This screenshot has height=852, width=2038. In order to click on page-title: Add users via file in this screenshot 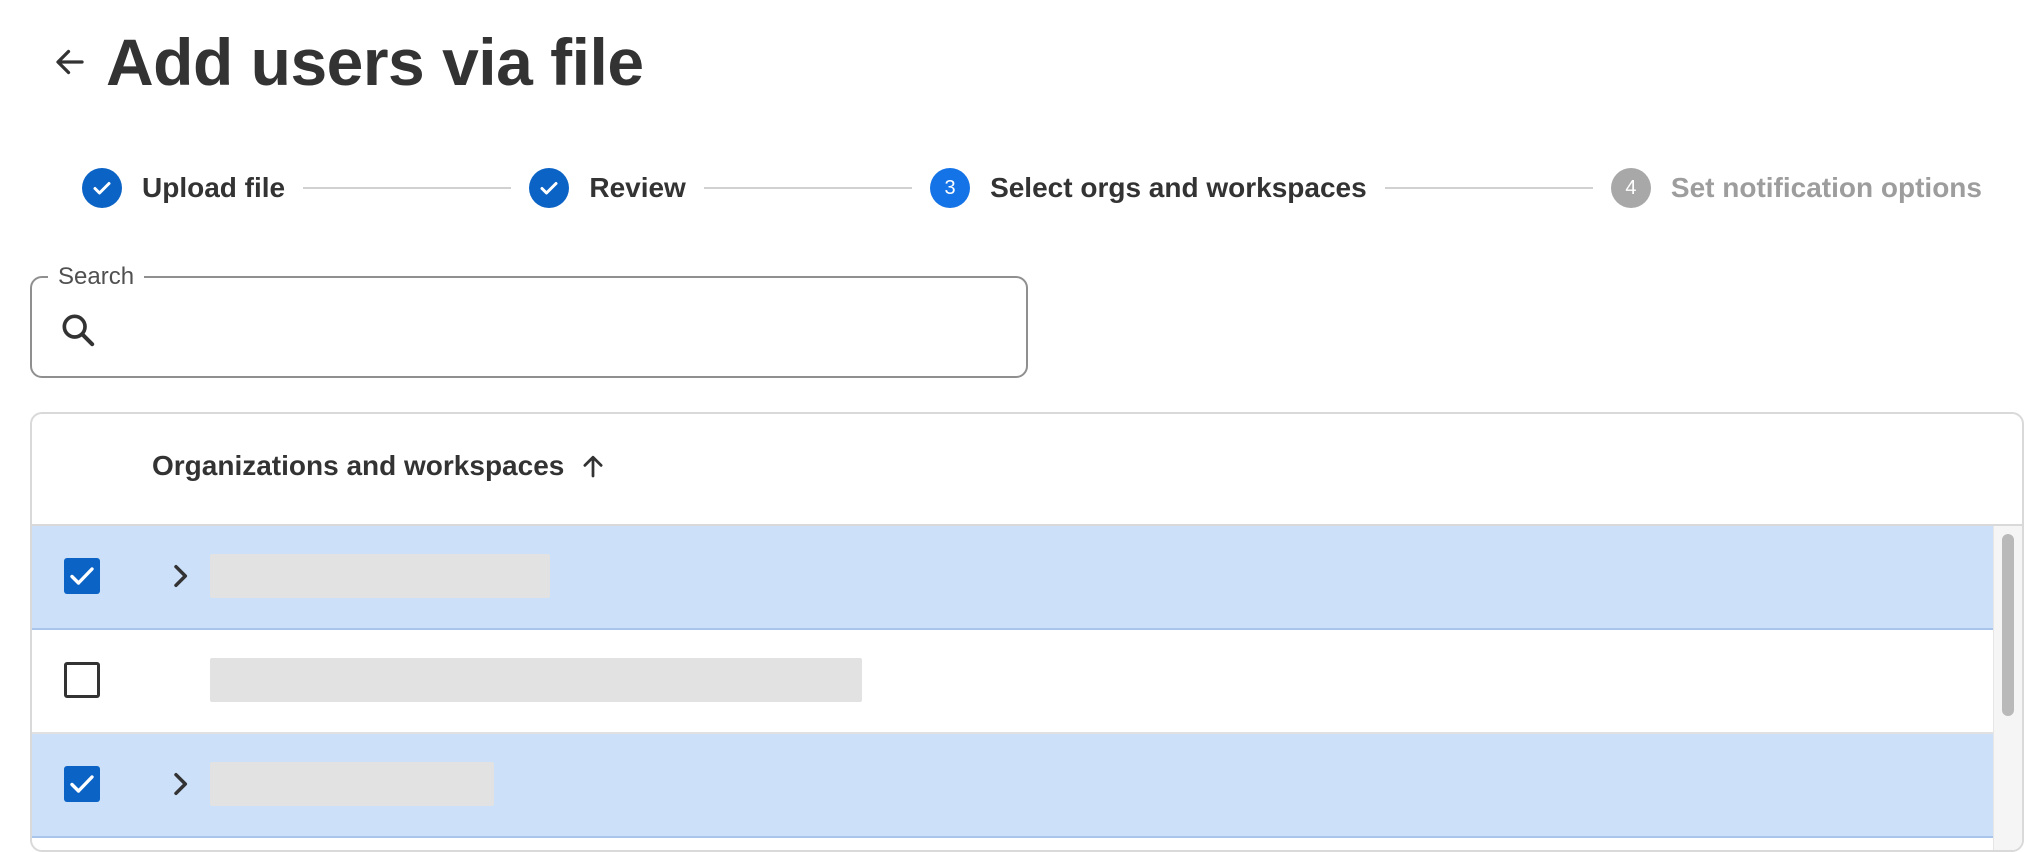, I will do `click(375, 62)`.